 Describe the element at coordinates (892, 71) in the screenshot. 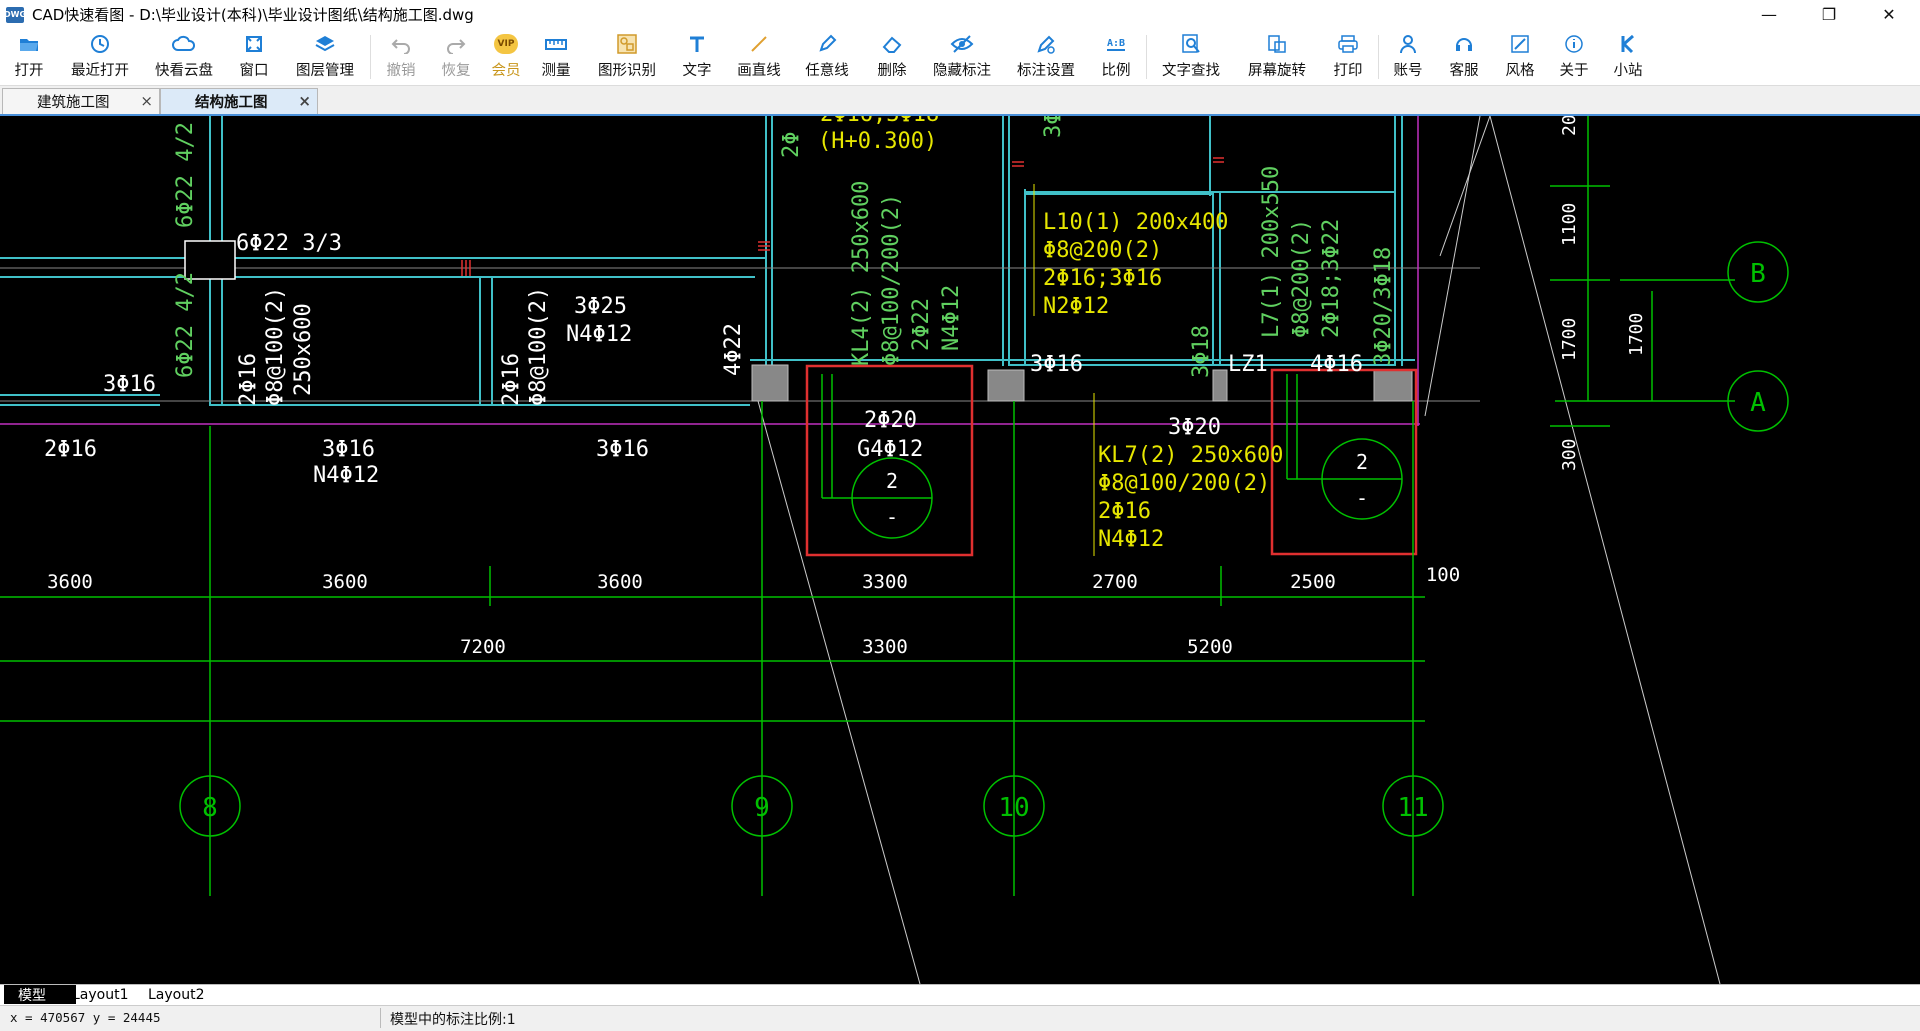

I see `delete-label: 删除` at that location.